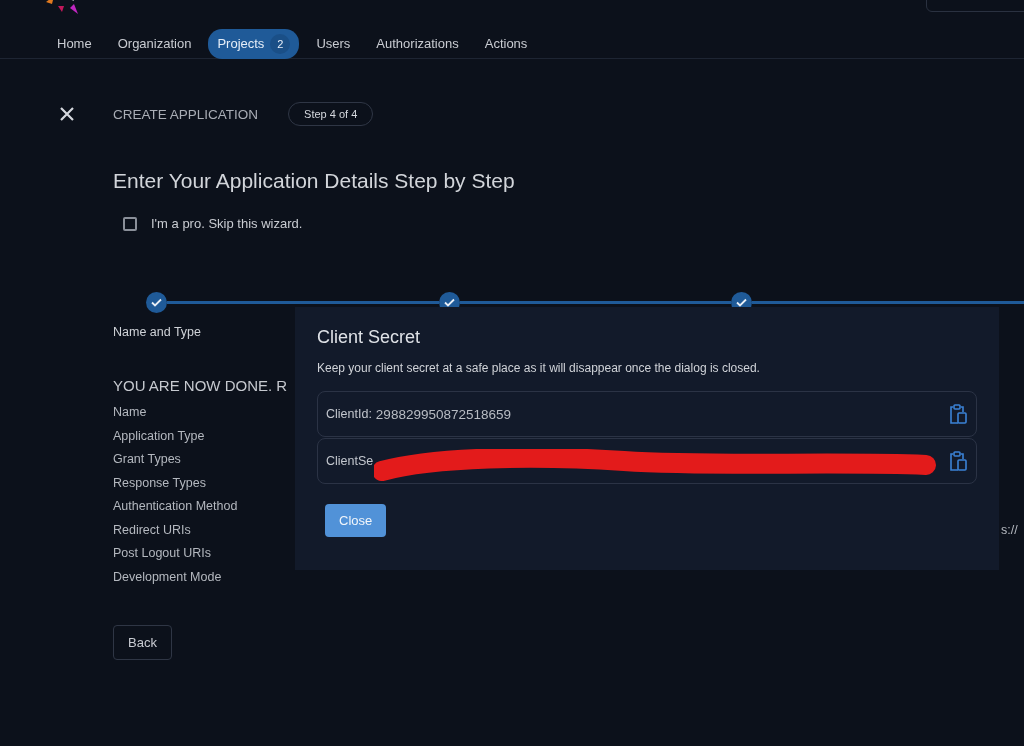  What do you see at coordinates (539, 368) in the screenshot?
I see `dialog-message: Keep your client secret at a safe place as it will disappear once the dialog is closed.` at bounding box center [539, 368].